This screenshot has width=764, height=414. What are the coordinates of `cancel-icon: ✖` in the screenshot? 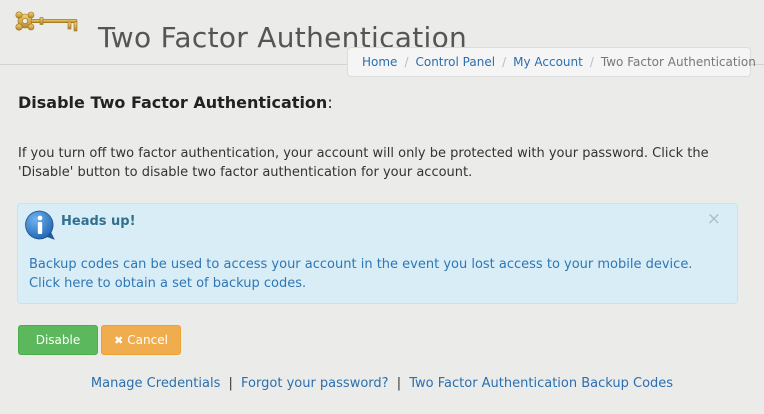 It's located at (119, 340).